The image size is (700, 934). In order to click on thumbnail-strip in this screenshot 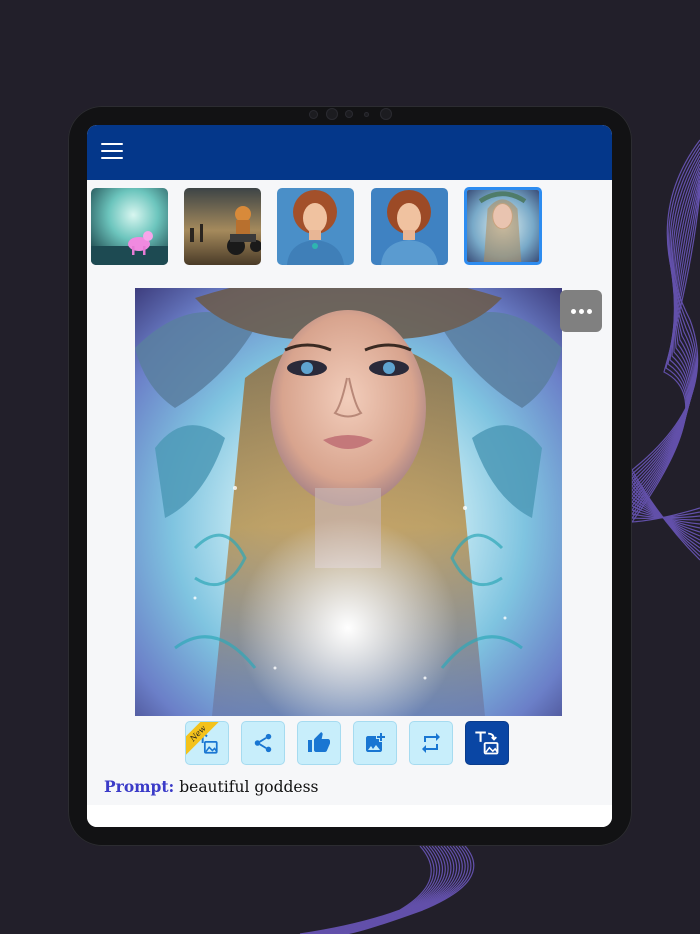, I will do `click(351, 226)`.